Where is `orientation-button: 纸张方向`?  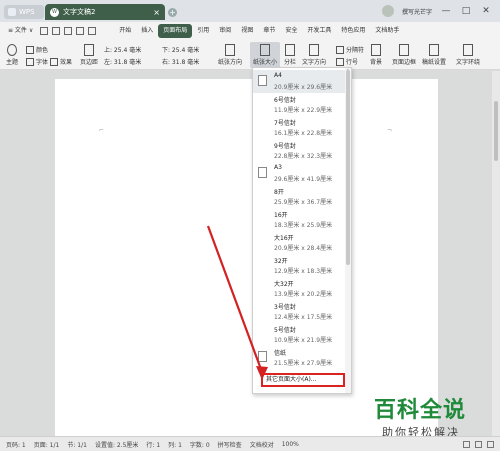
orientation-button: 纸张方向 is located at coordinates (230, 55).